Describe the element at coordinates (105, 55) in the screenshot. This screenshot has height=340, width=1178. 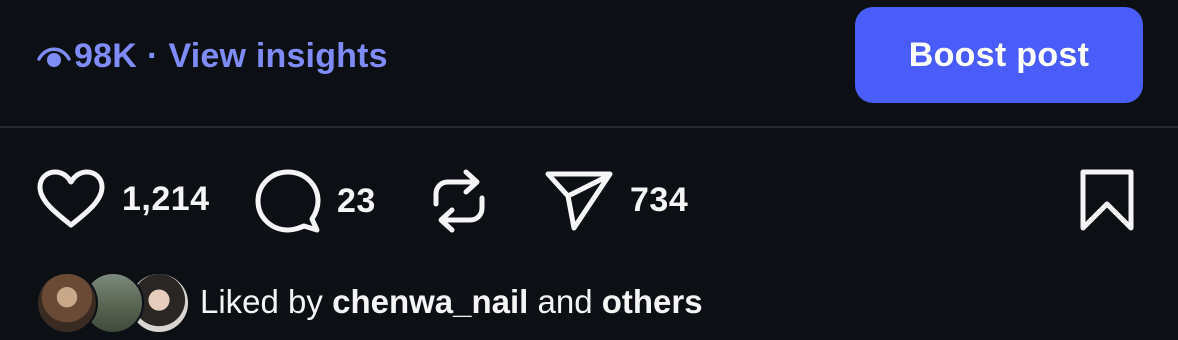
I see `views-count: 98K` at that location.